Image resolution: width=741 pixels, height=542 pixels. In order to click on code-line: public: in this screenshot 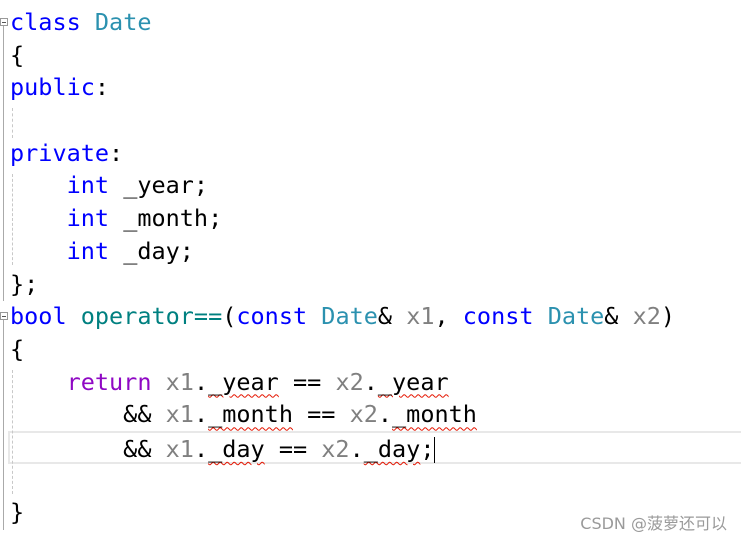, I will do `click(370, 87)`.